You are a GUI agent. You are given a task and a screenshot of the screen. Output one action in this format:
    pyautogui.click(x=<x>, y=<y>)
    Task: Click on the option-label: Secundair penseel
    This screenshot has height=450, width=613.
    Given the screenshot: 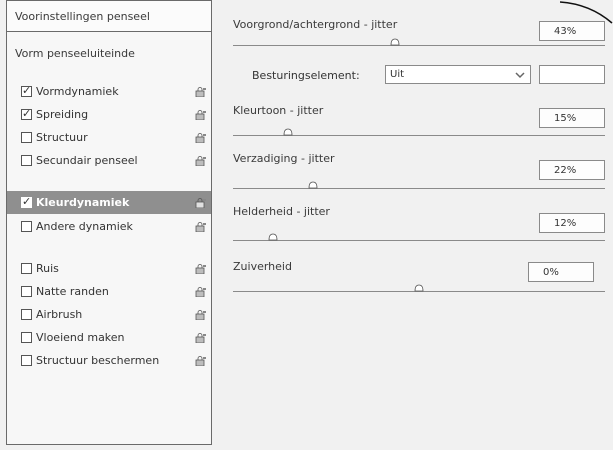 What is the action you would take?
    pyautogui.click(x=87, y=160)
    